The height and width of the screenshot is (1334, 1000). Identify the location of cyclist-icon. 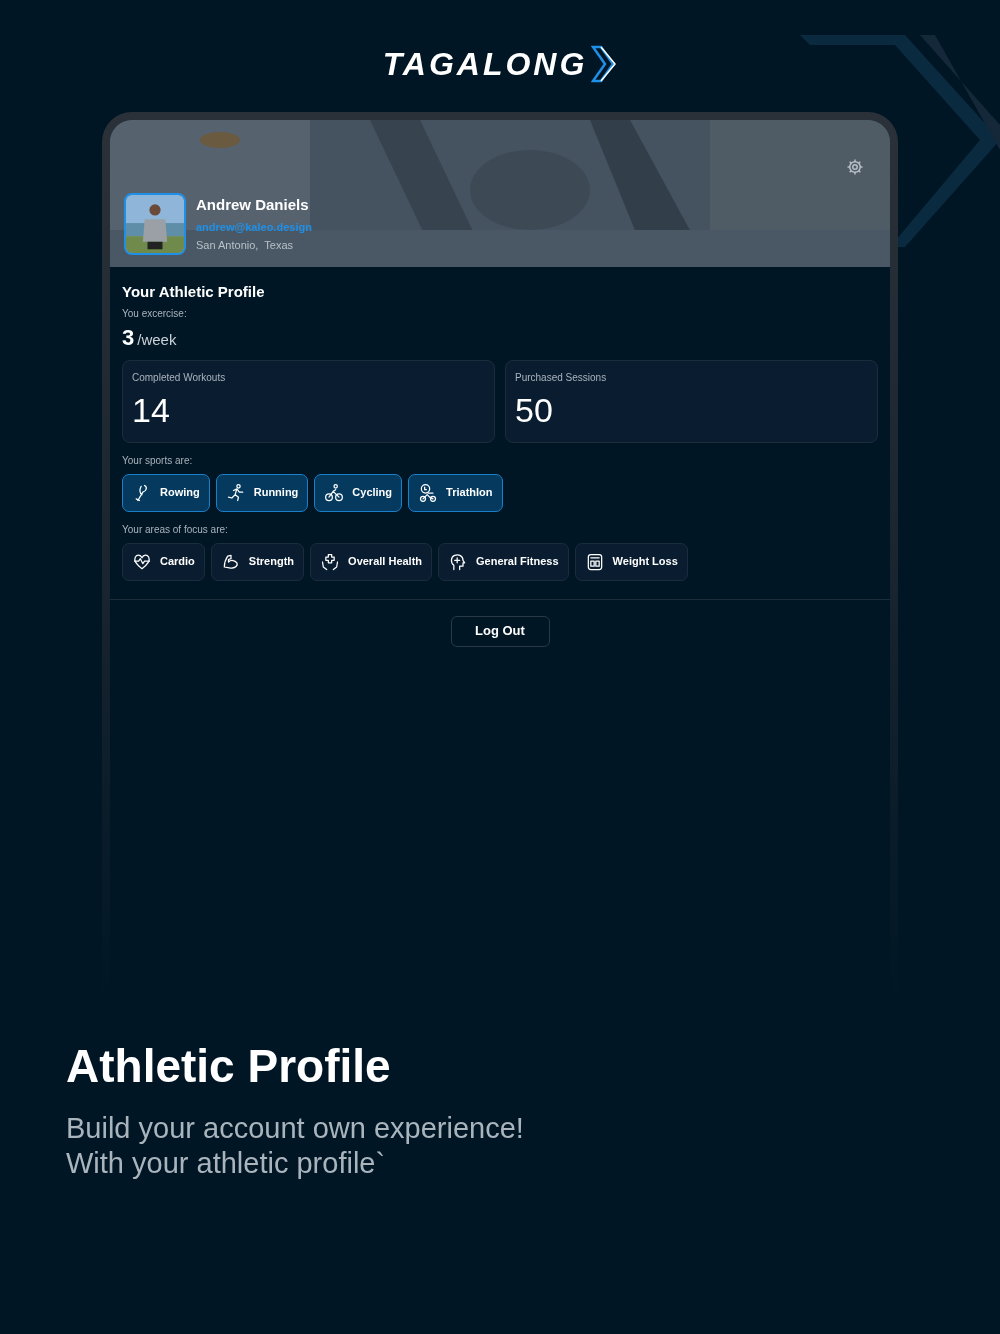
(334, 492).